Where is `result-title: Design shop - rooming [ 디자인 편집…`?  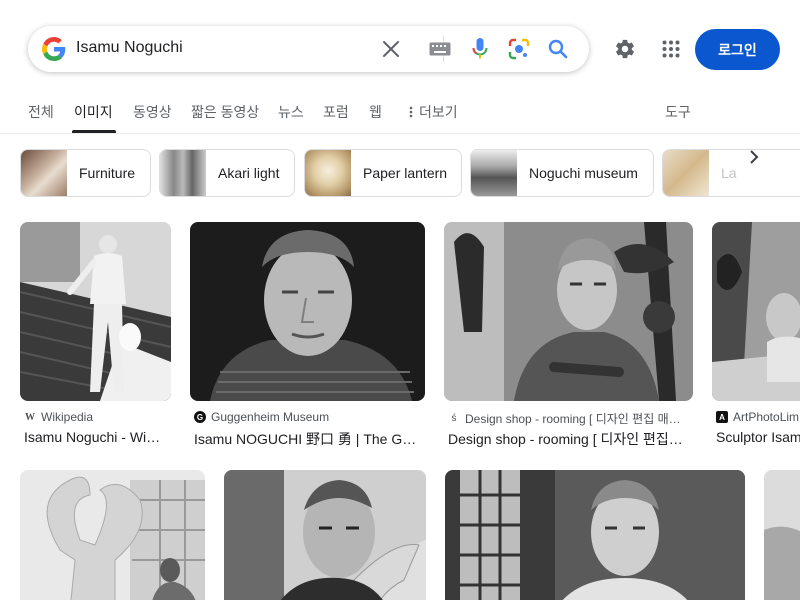 result-title: Design shop - rooming [ 디자인 편집… is located at coordinates (570, 439).